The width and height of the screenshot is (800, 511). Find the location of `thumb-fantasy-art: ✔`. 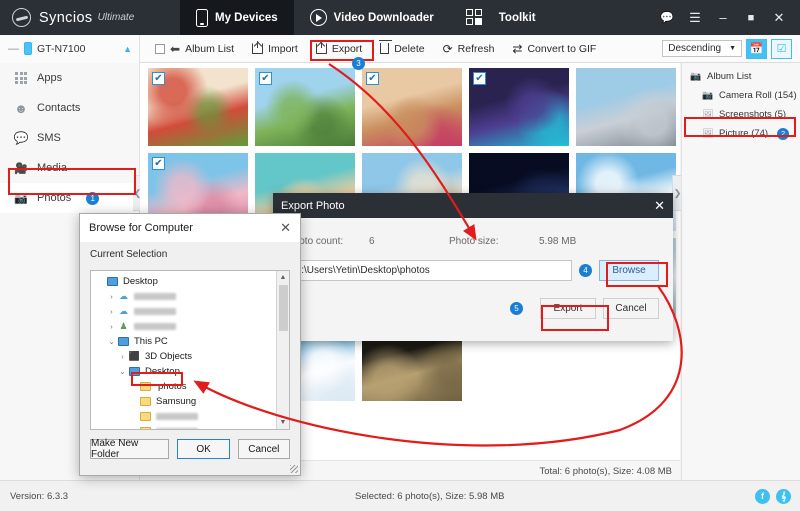

thumb-fantasy-art: ✔ is located at coordinates (519, 107).